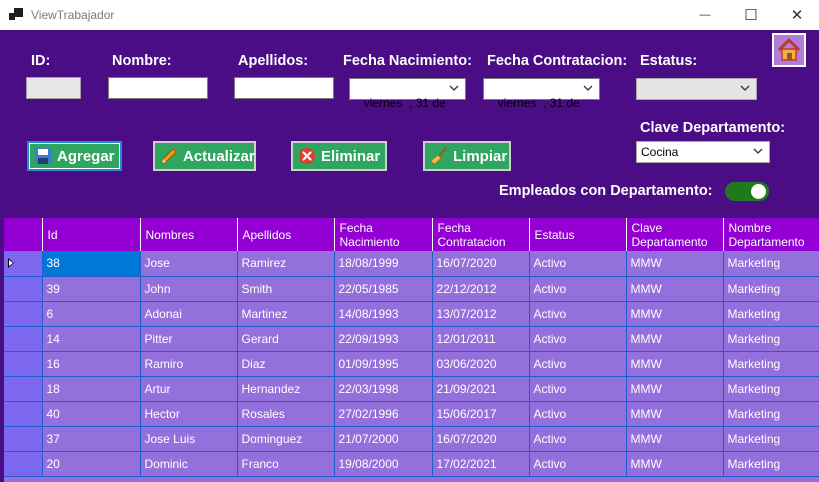 The height and width of the screenshot is (482, 819). I want to click on table-cell: Gerard, so click(286, 339).